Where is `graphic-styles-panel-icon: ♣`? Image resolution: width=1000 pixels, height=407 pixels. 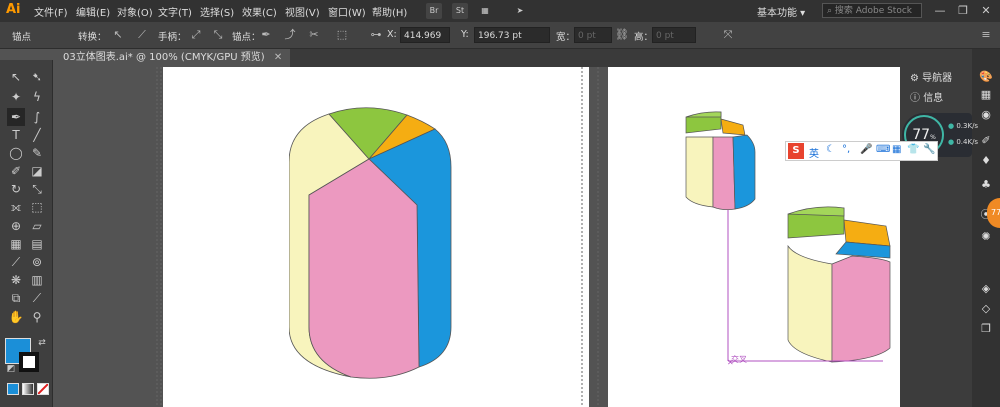 graphic-styles-panel-icon: ♣ is located at coordinates (986, 185).